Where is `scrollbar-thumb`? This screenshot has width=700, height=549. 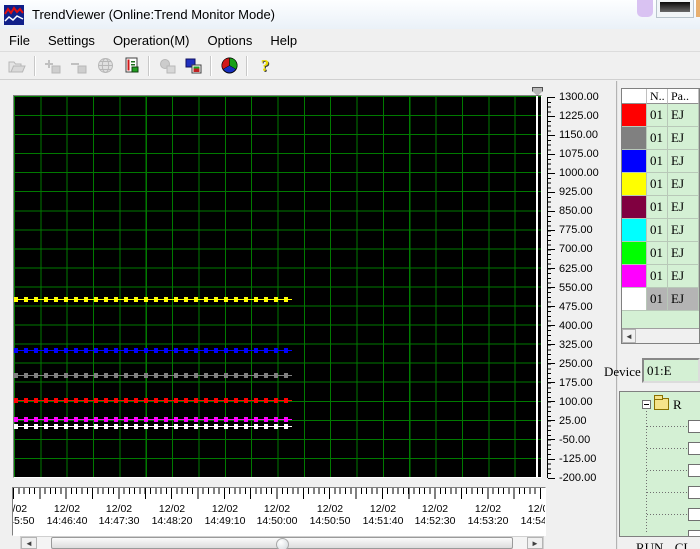 scrollbar-thumb is located at coordinates (282, 543).